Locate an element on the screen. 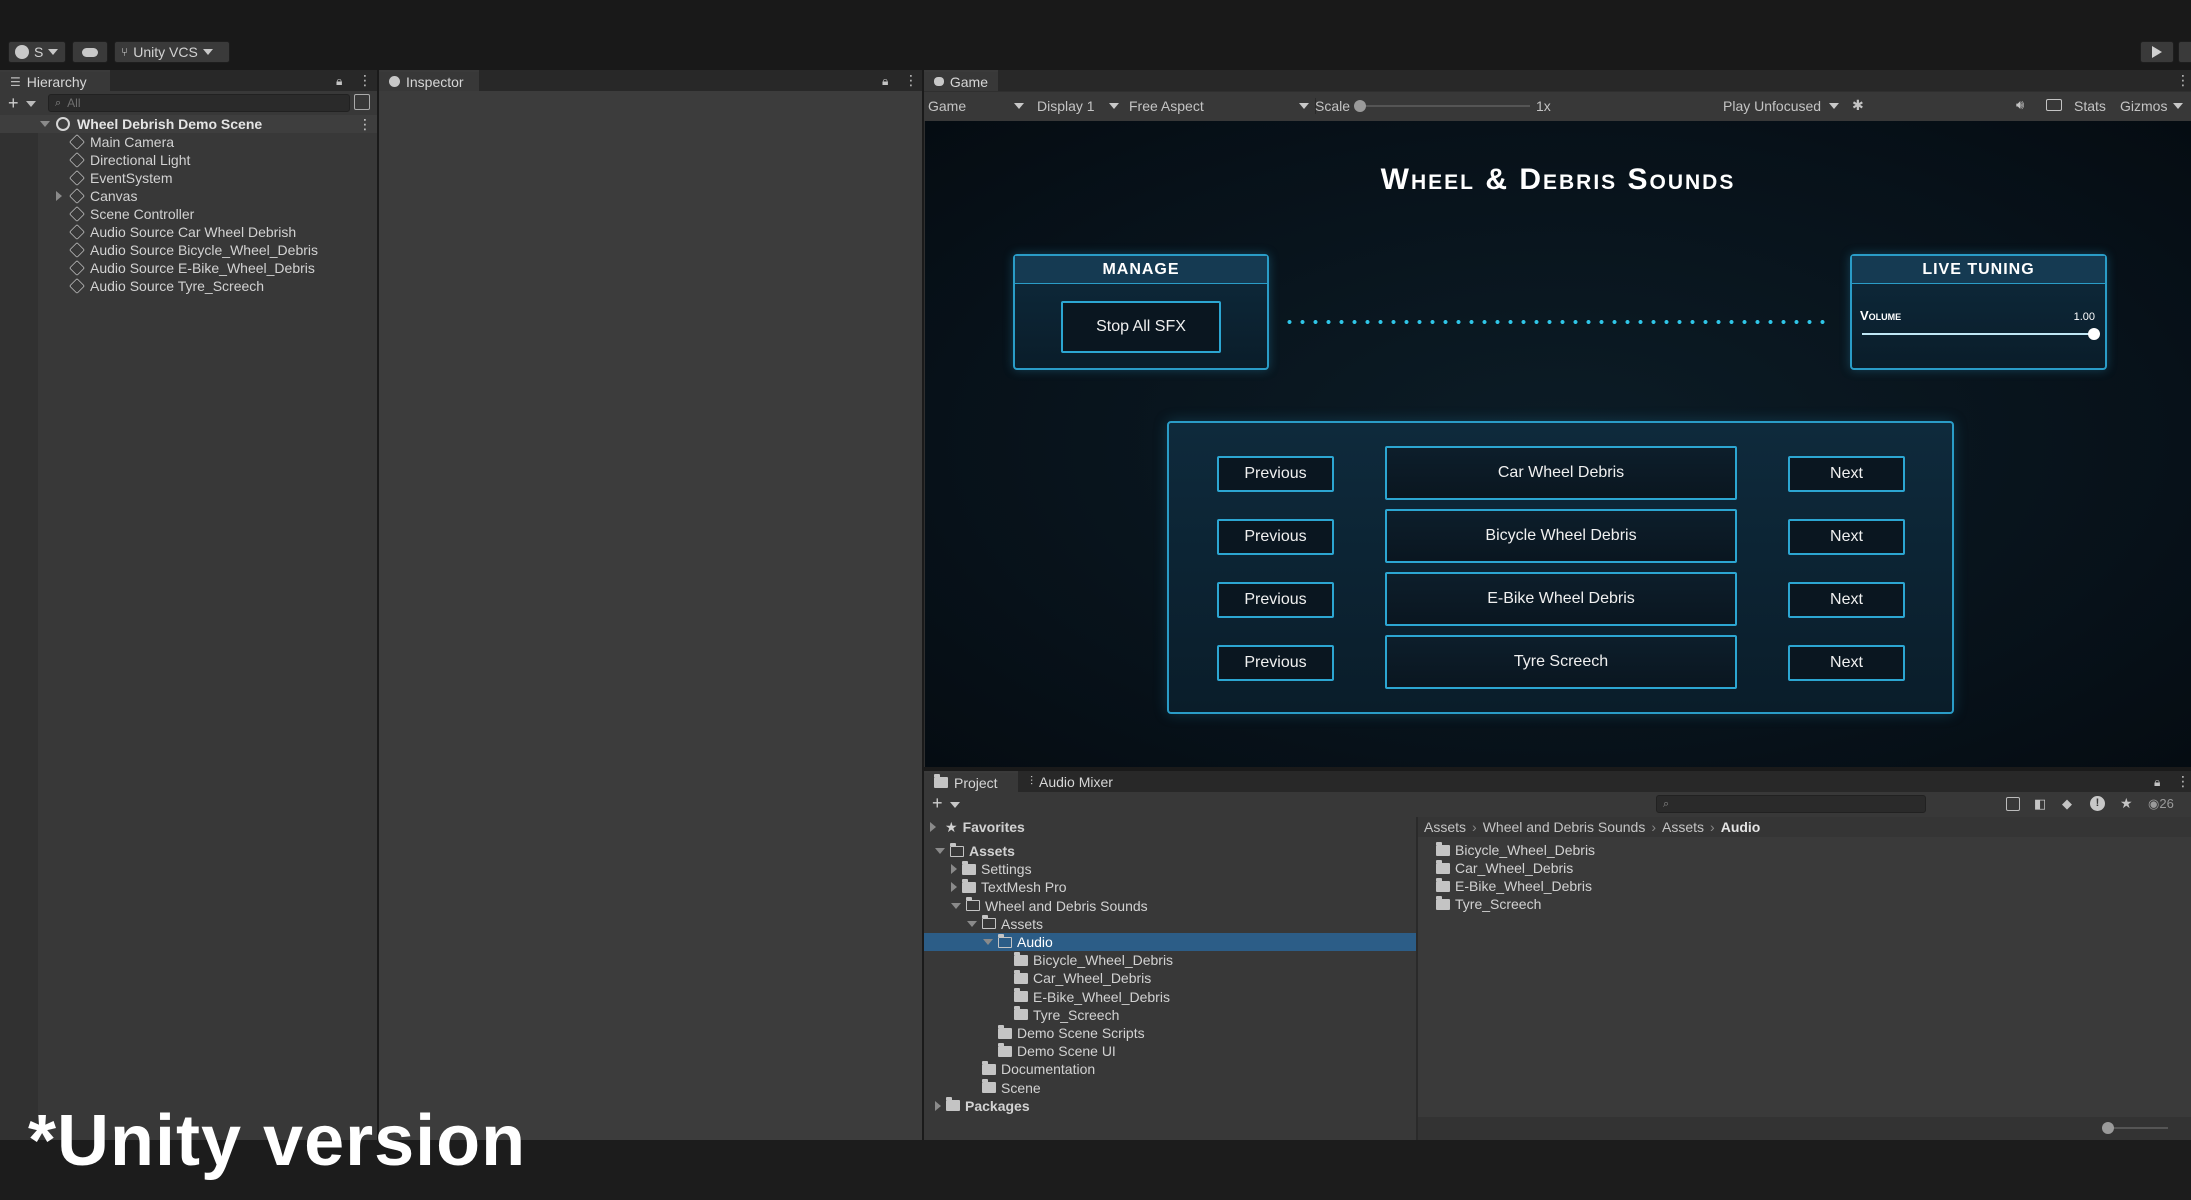 This screenshot has width=2191, height=1200. folder-icon is located at coordinates (969, 867).